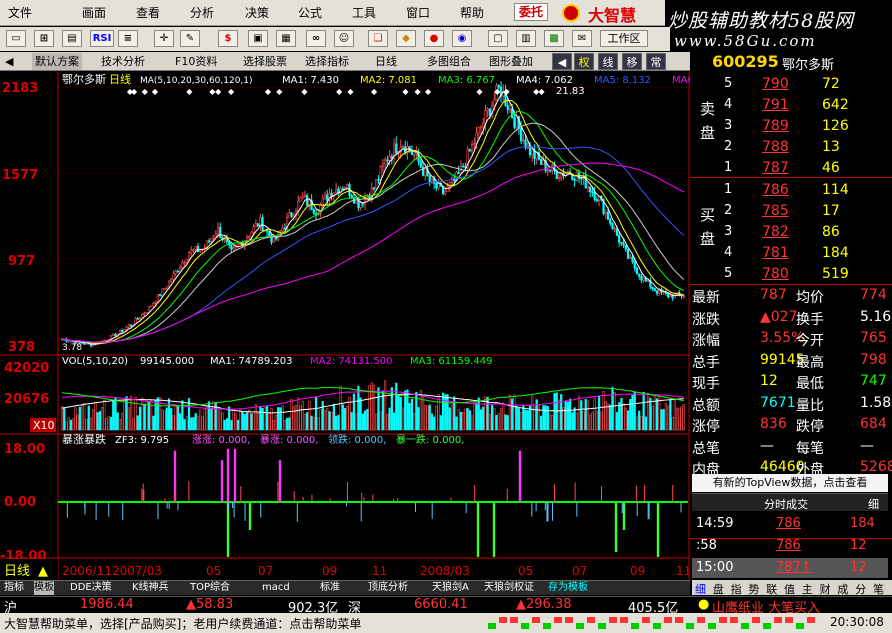  Describe the element at coordinates (327, 61) in the screenshot. I see `tab-select-indicator: 选择指标` at that location.